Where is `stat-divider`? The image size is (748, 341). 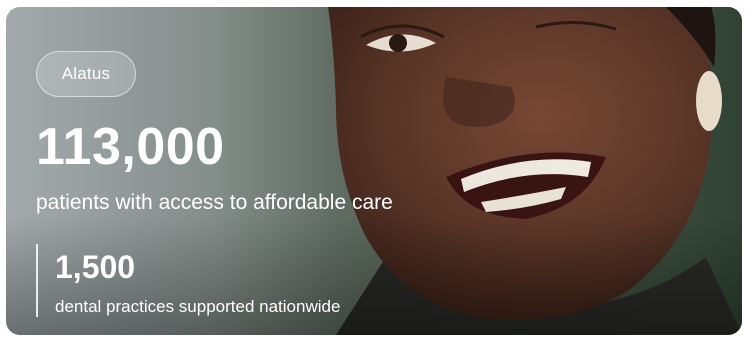
stat-divider is located at coordinates (37, 280).